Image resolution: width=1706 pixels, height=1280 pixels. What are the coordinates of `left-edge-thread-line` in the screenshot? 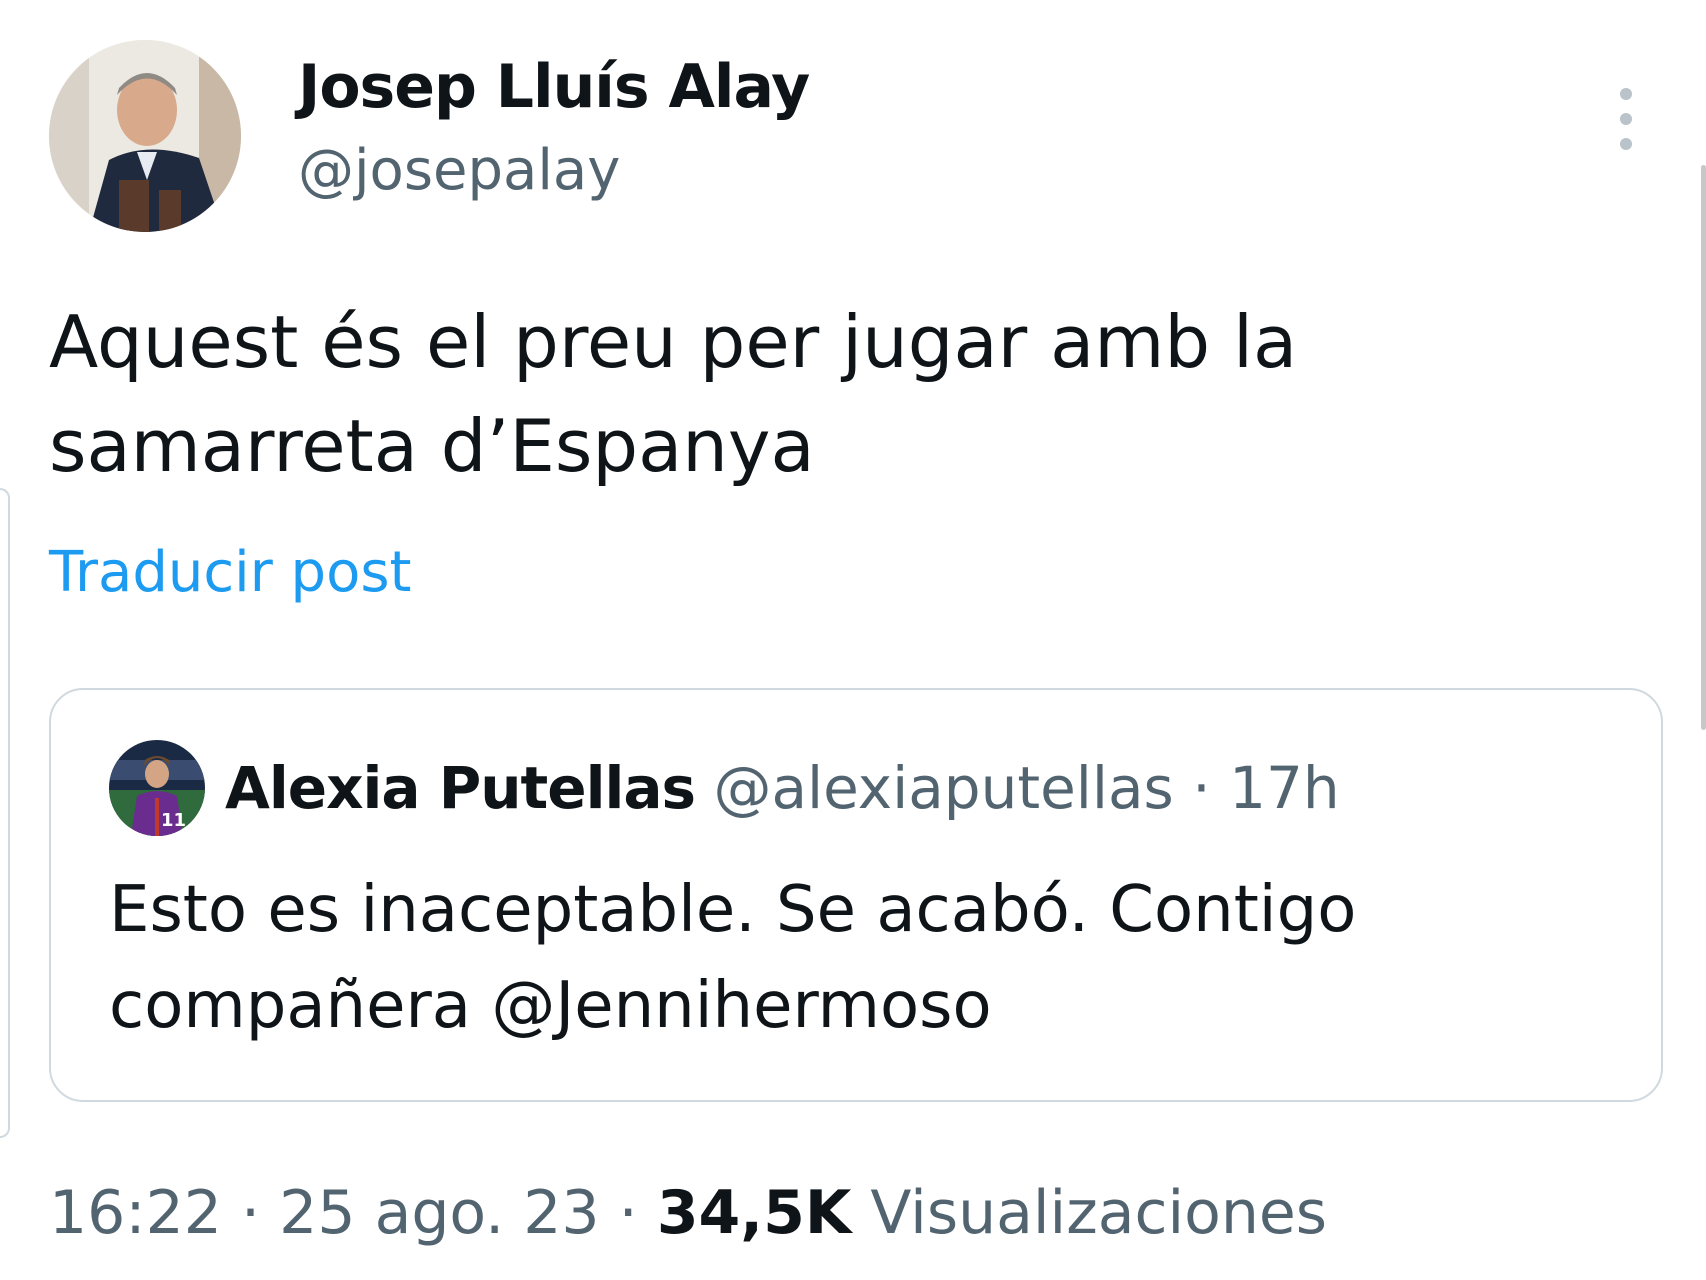 It's located at (5, 813).